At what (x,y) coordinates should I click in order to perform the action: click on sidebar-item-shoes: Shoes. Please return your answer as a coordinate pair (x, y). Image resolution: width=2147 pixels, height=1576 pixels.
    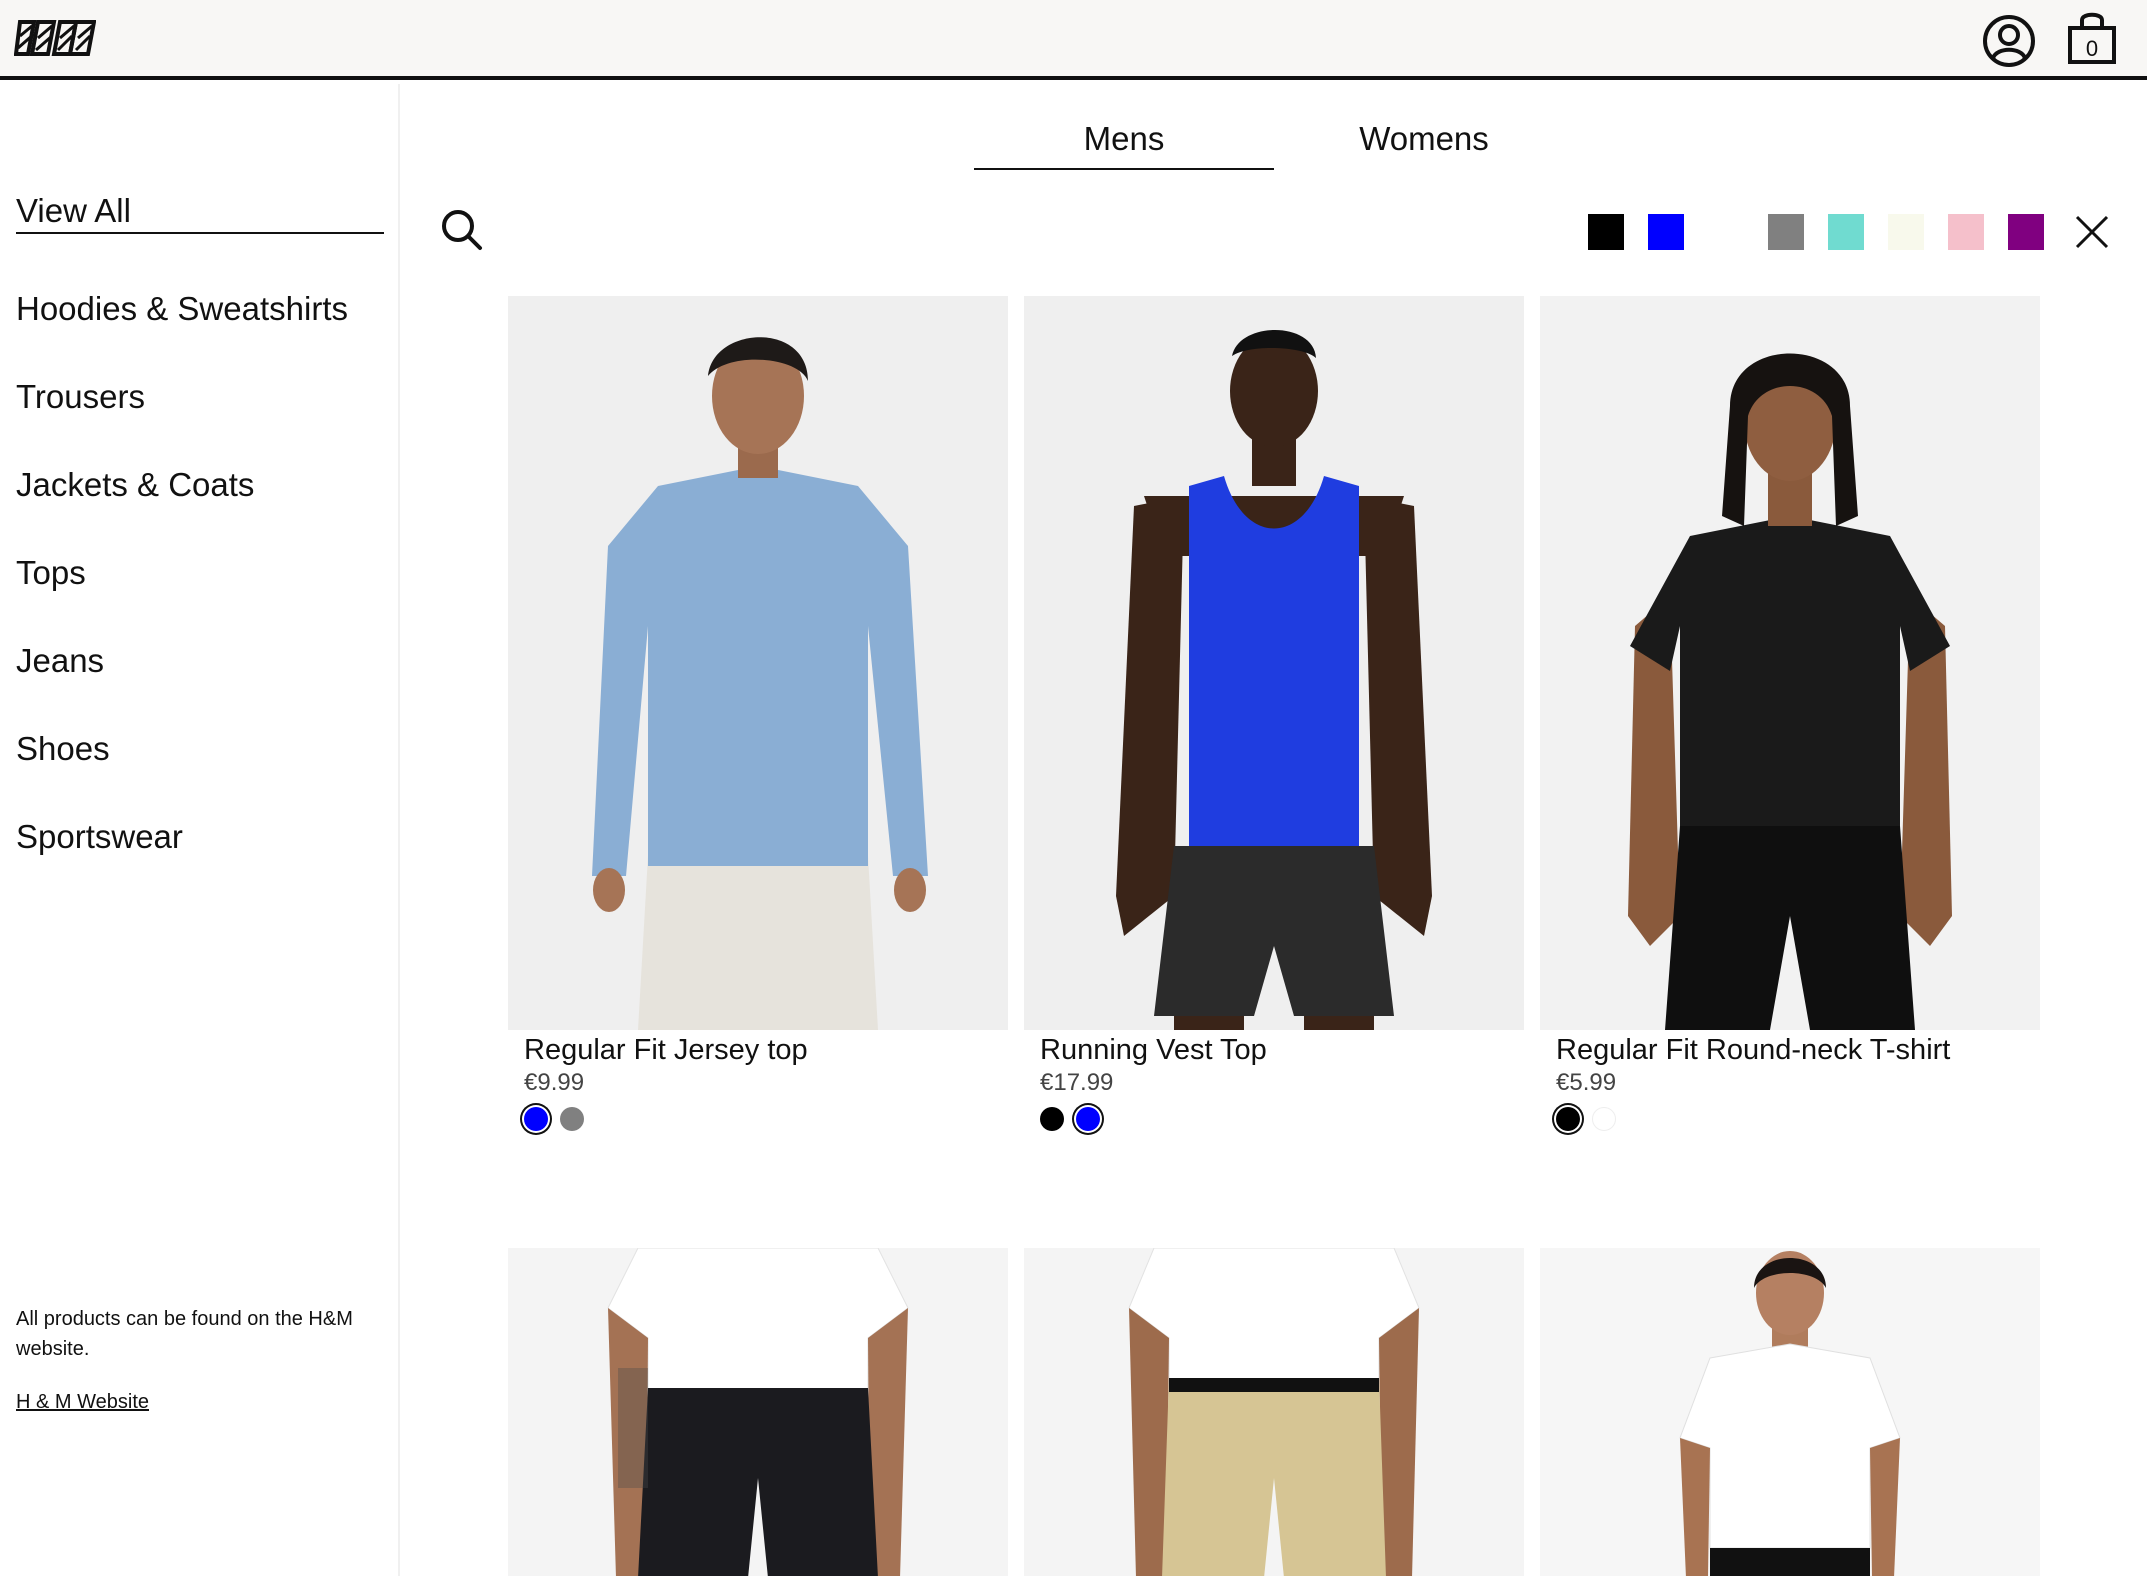
    Looking at the image, I should click on (63, 749).